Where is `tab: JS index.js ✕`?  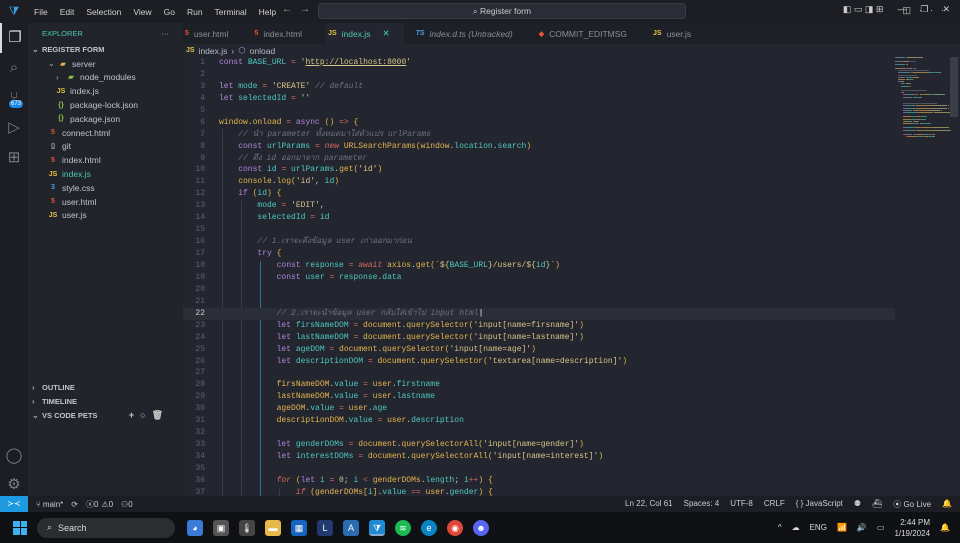 tab: JS index.js ✕ is located at coordinates (365, 33).